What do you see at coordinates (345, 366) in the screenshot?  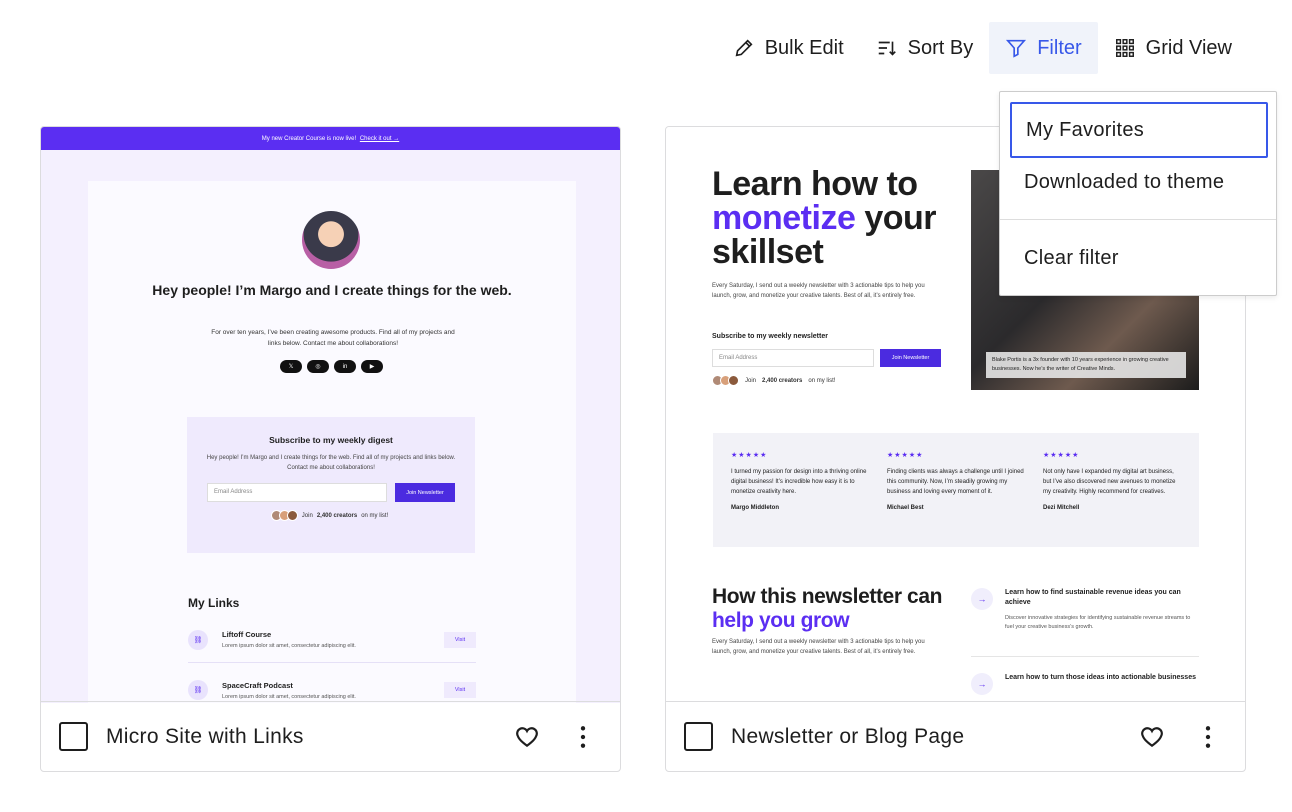 I see `linkedin-icon: in` at bounding box center [345, 366].